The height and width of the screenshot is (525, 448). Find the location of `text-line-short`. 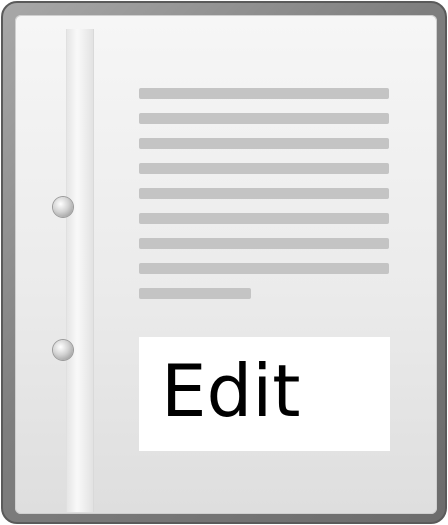

text-line-short is located at coordinates (195, 293).